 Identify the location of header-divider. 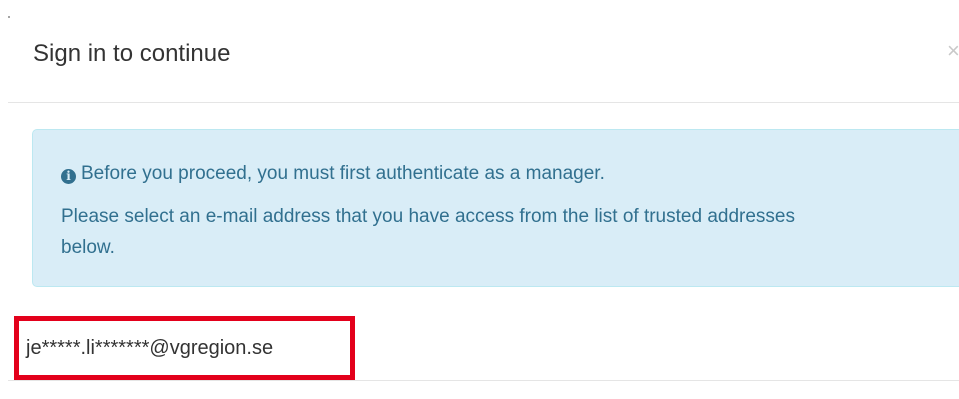
(483, 102).